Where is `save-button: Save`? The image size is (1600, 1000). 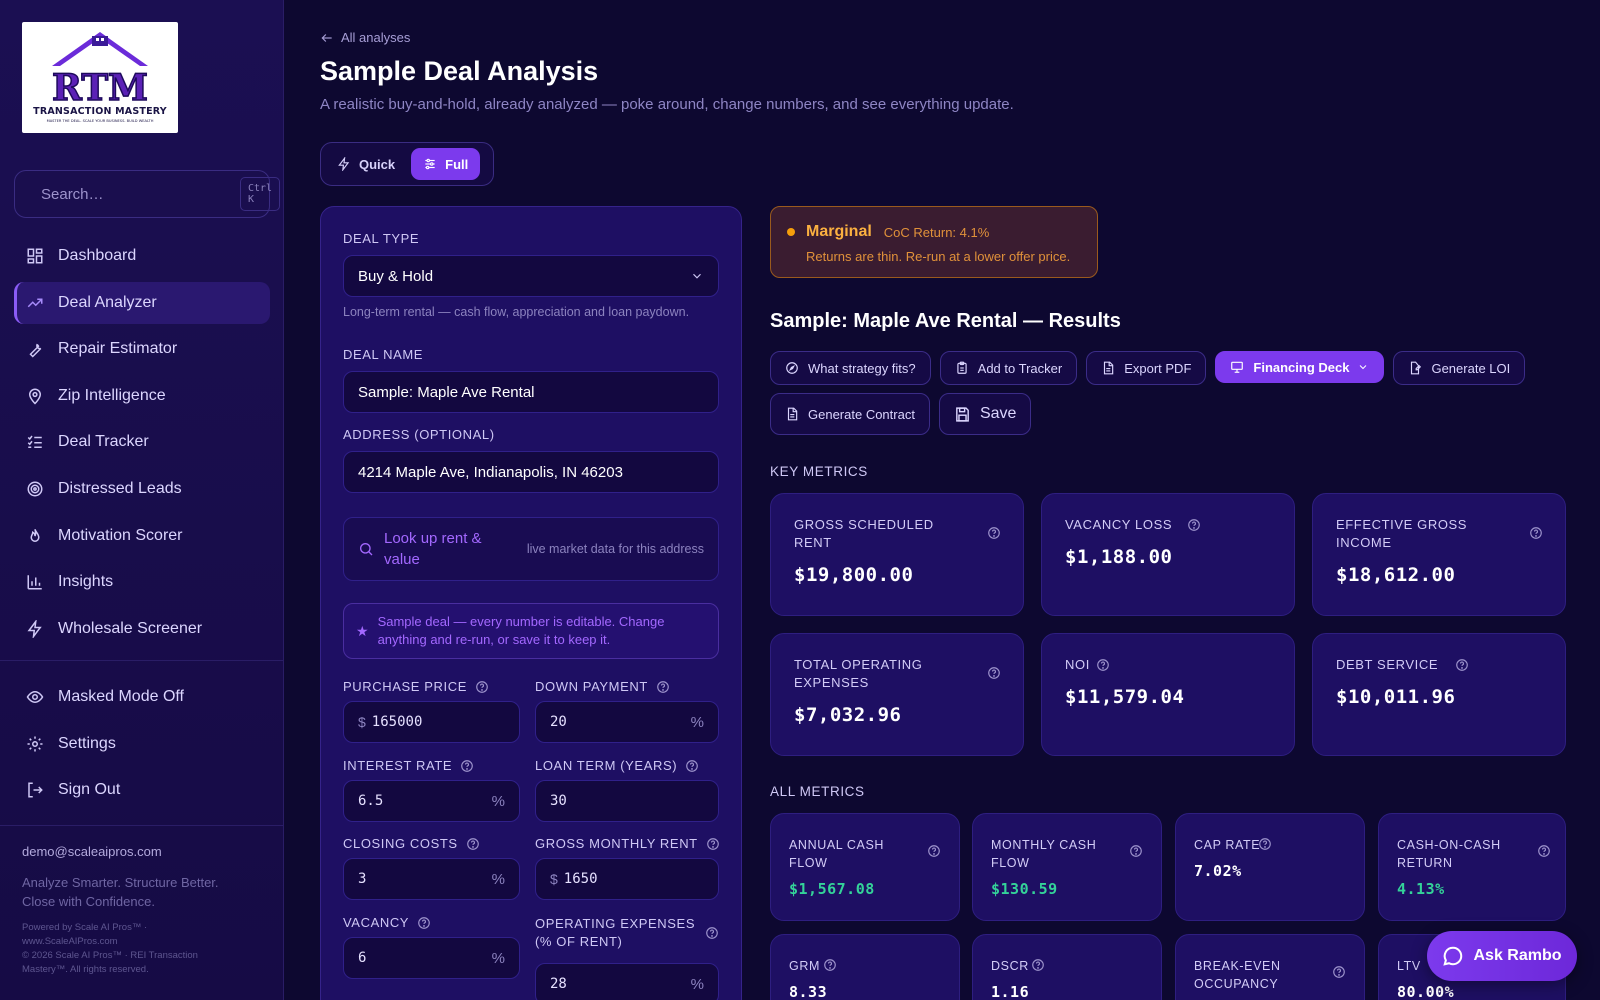 save-button: Save is located at coordinates (985, 414).